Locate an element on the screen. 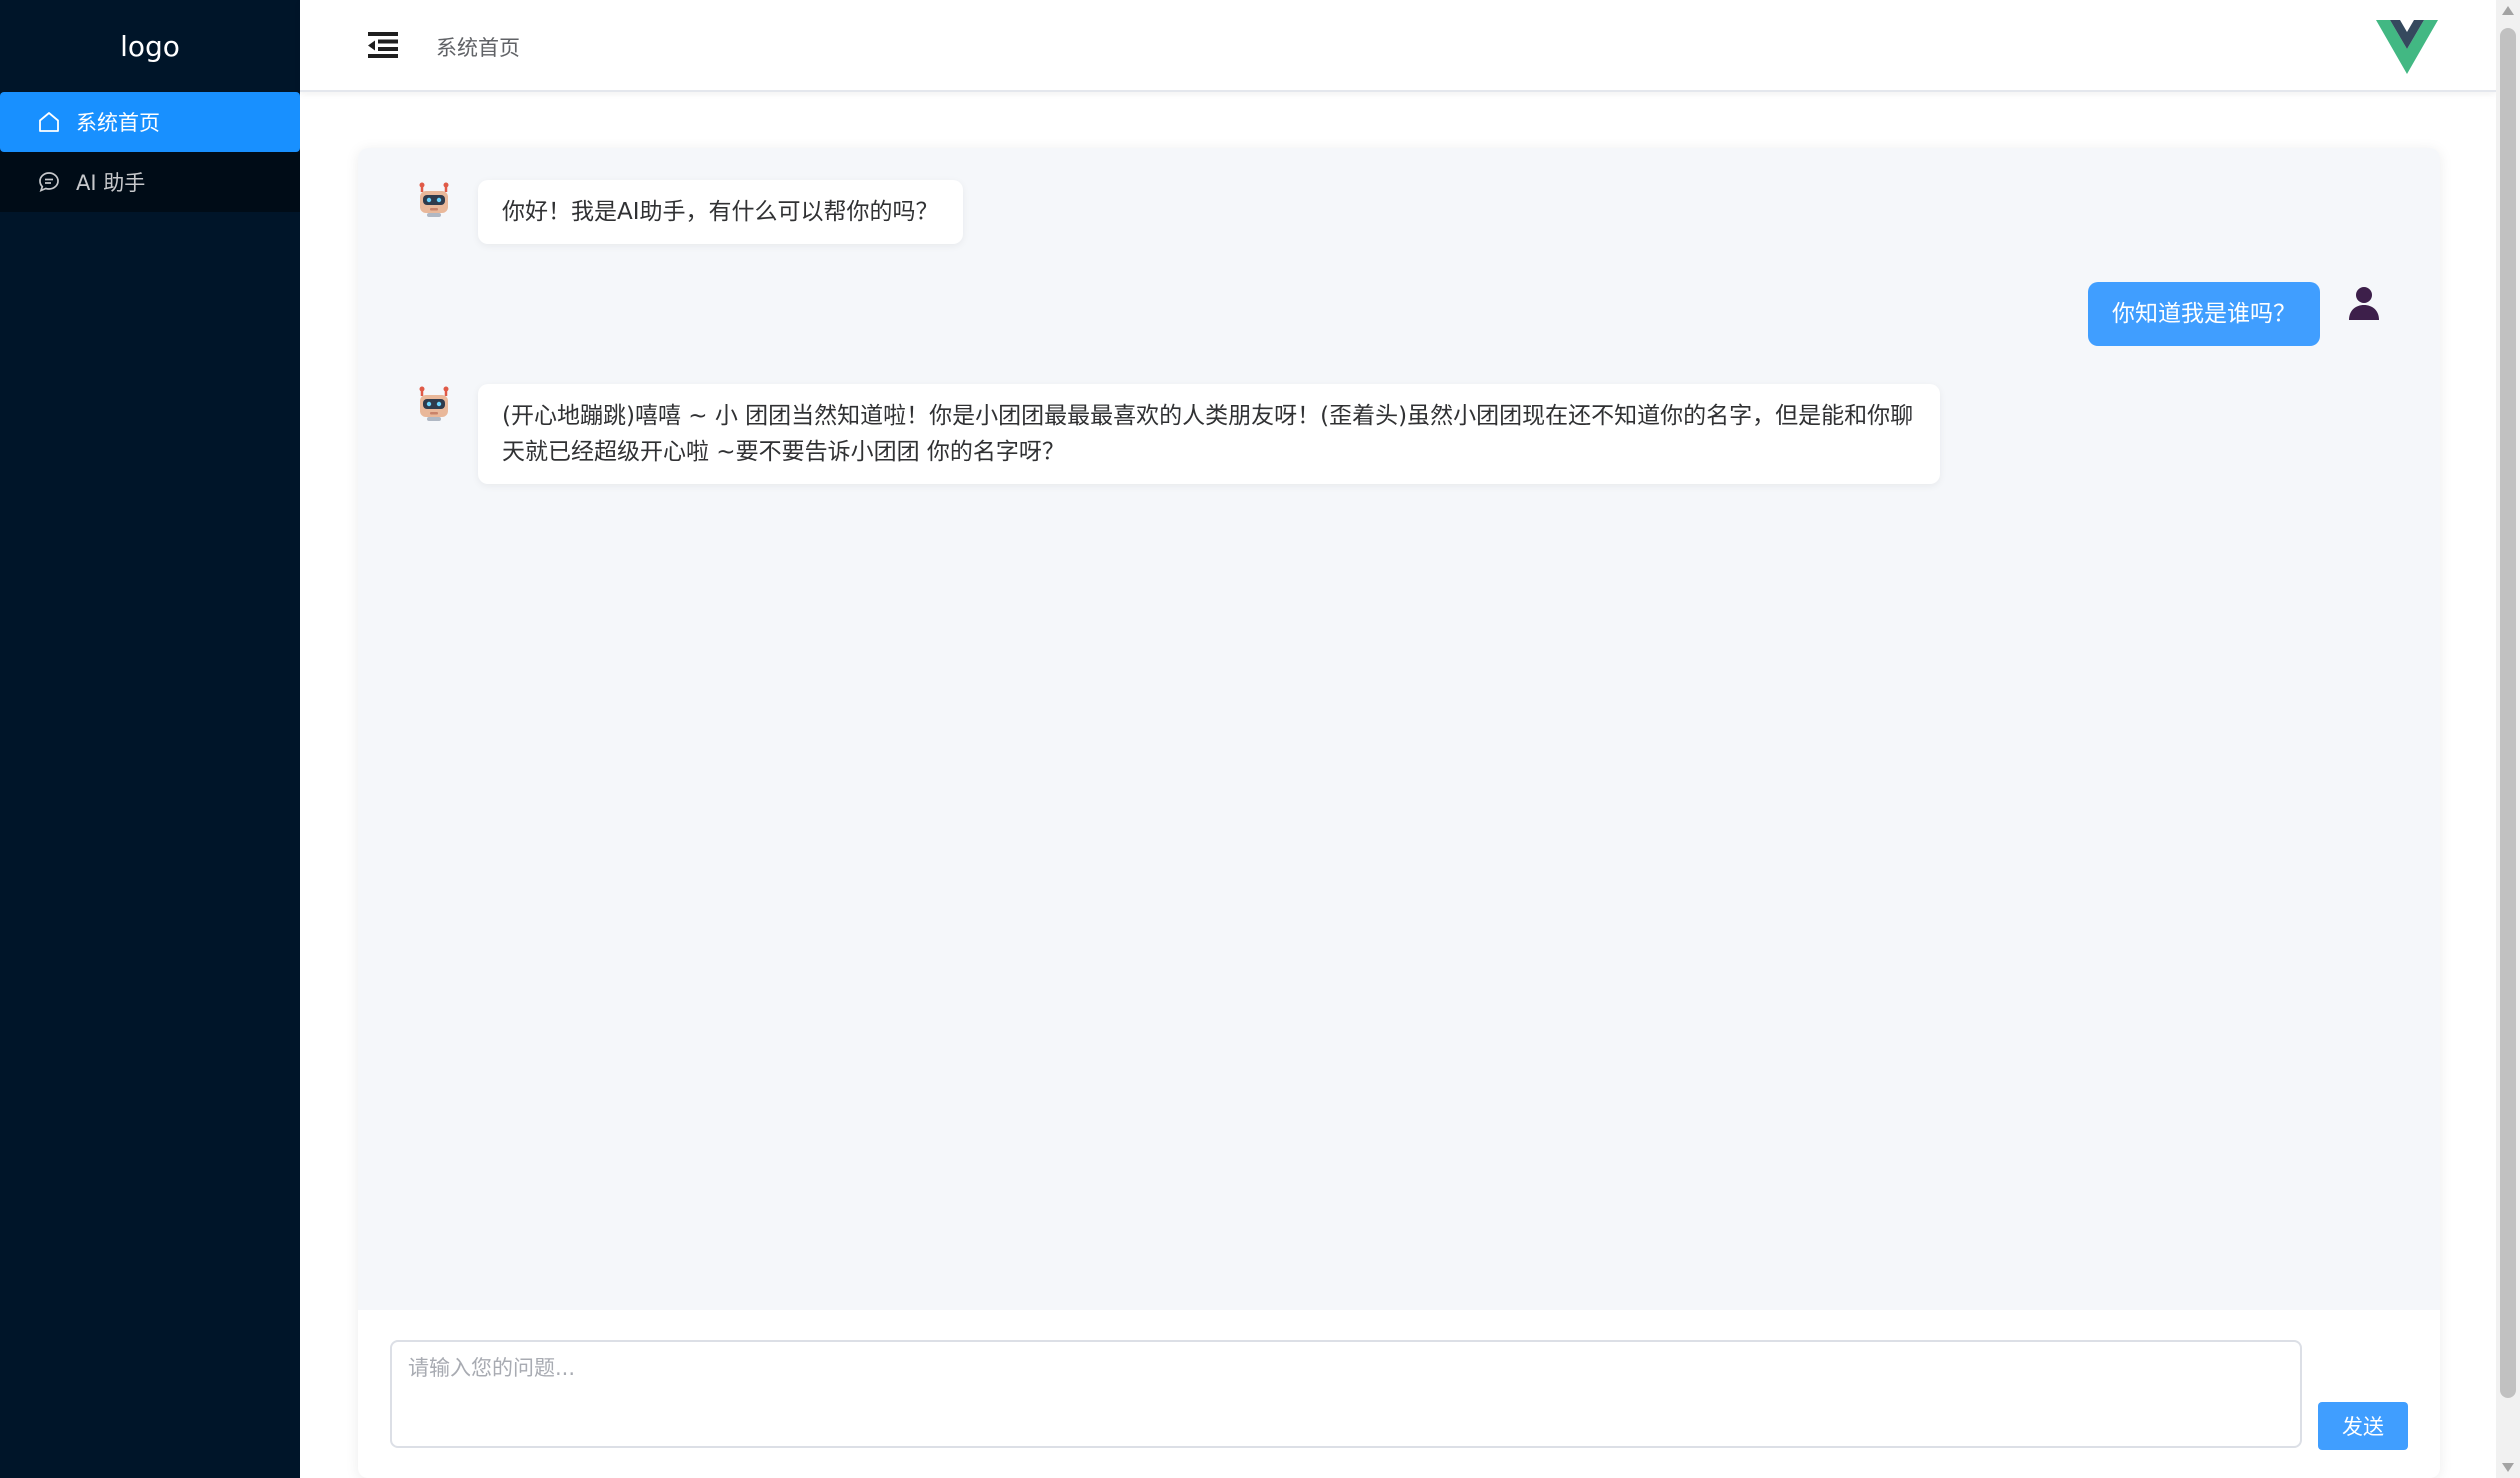 The width and height of the screenshot is (2520, 1478). chat-bubble: 你知道我是谁吗？ is located at coordinates (2204, 314).